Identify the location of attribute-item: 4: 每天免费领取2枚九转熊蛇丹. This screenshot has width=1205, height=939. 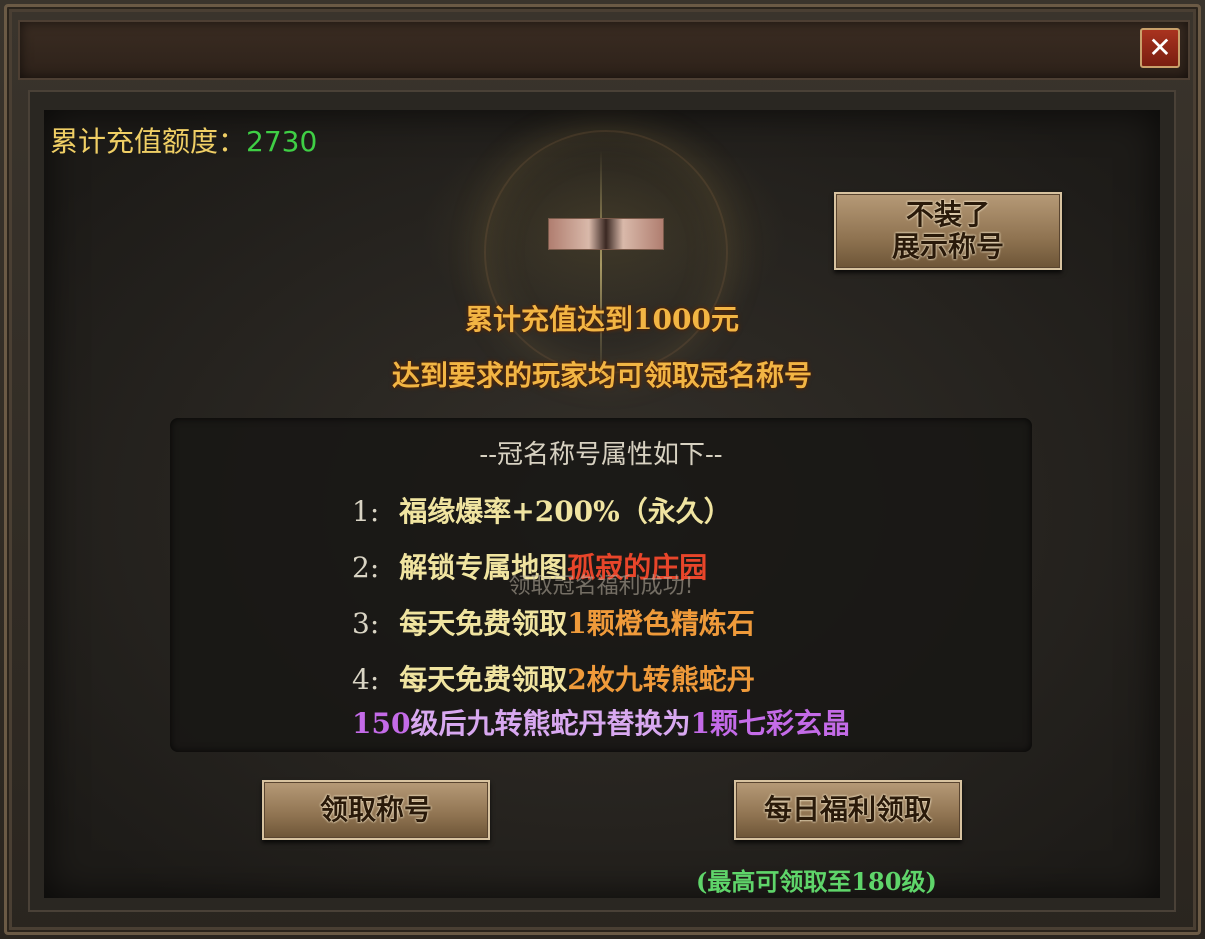
(553, 678).